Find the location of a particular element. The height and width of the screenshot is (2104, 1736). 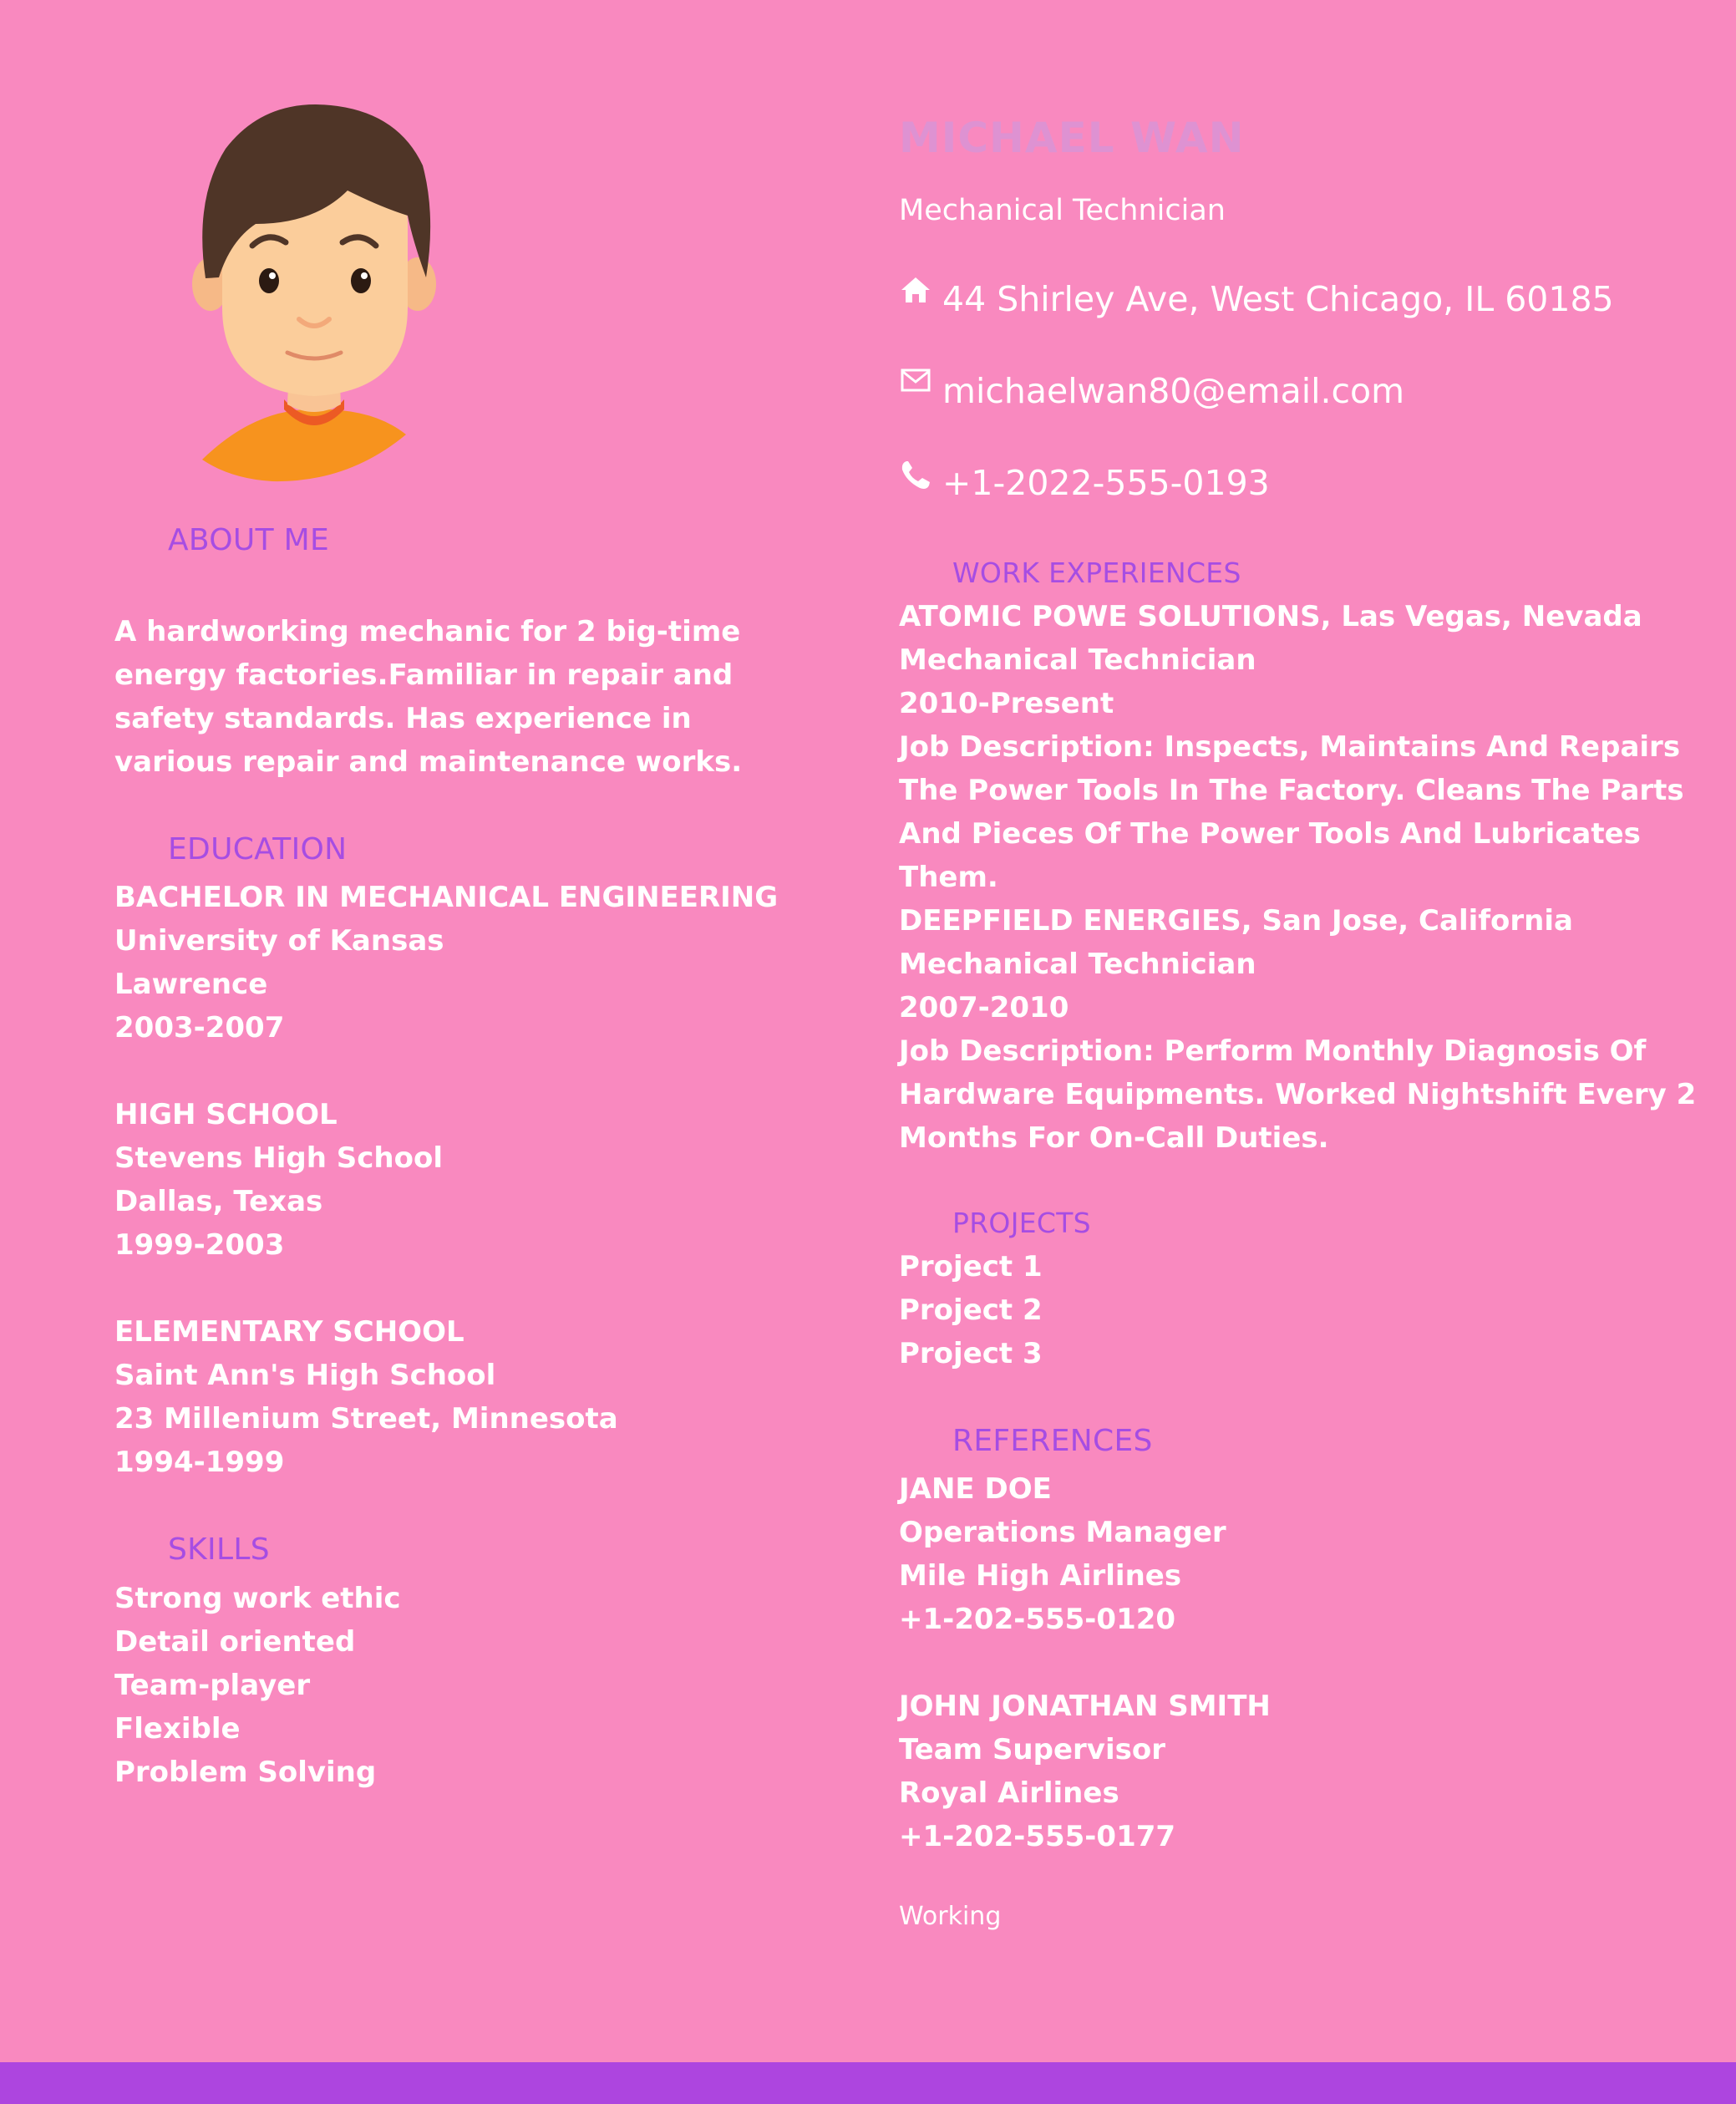

bottom-bar is located at coordinates (868, 2083).